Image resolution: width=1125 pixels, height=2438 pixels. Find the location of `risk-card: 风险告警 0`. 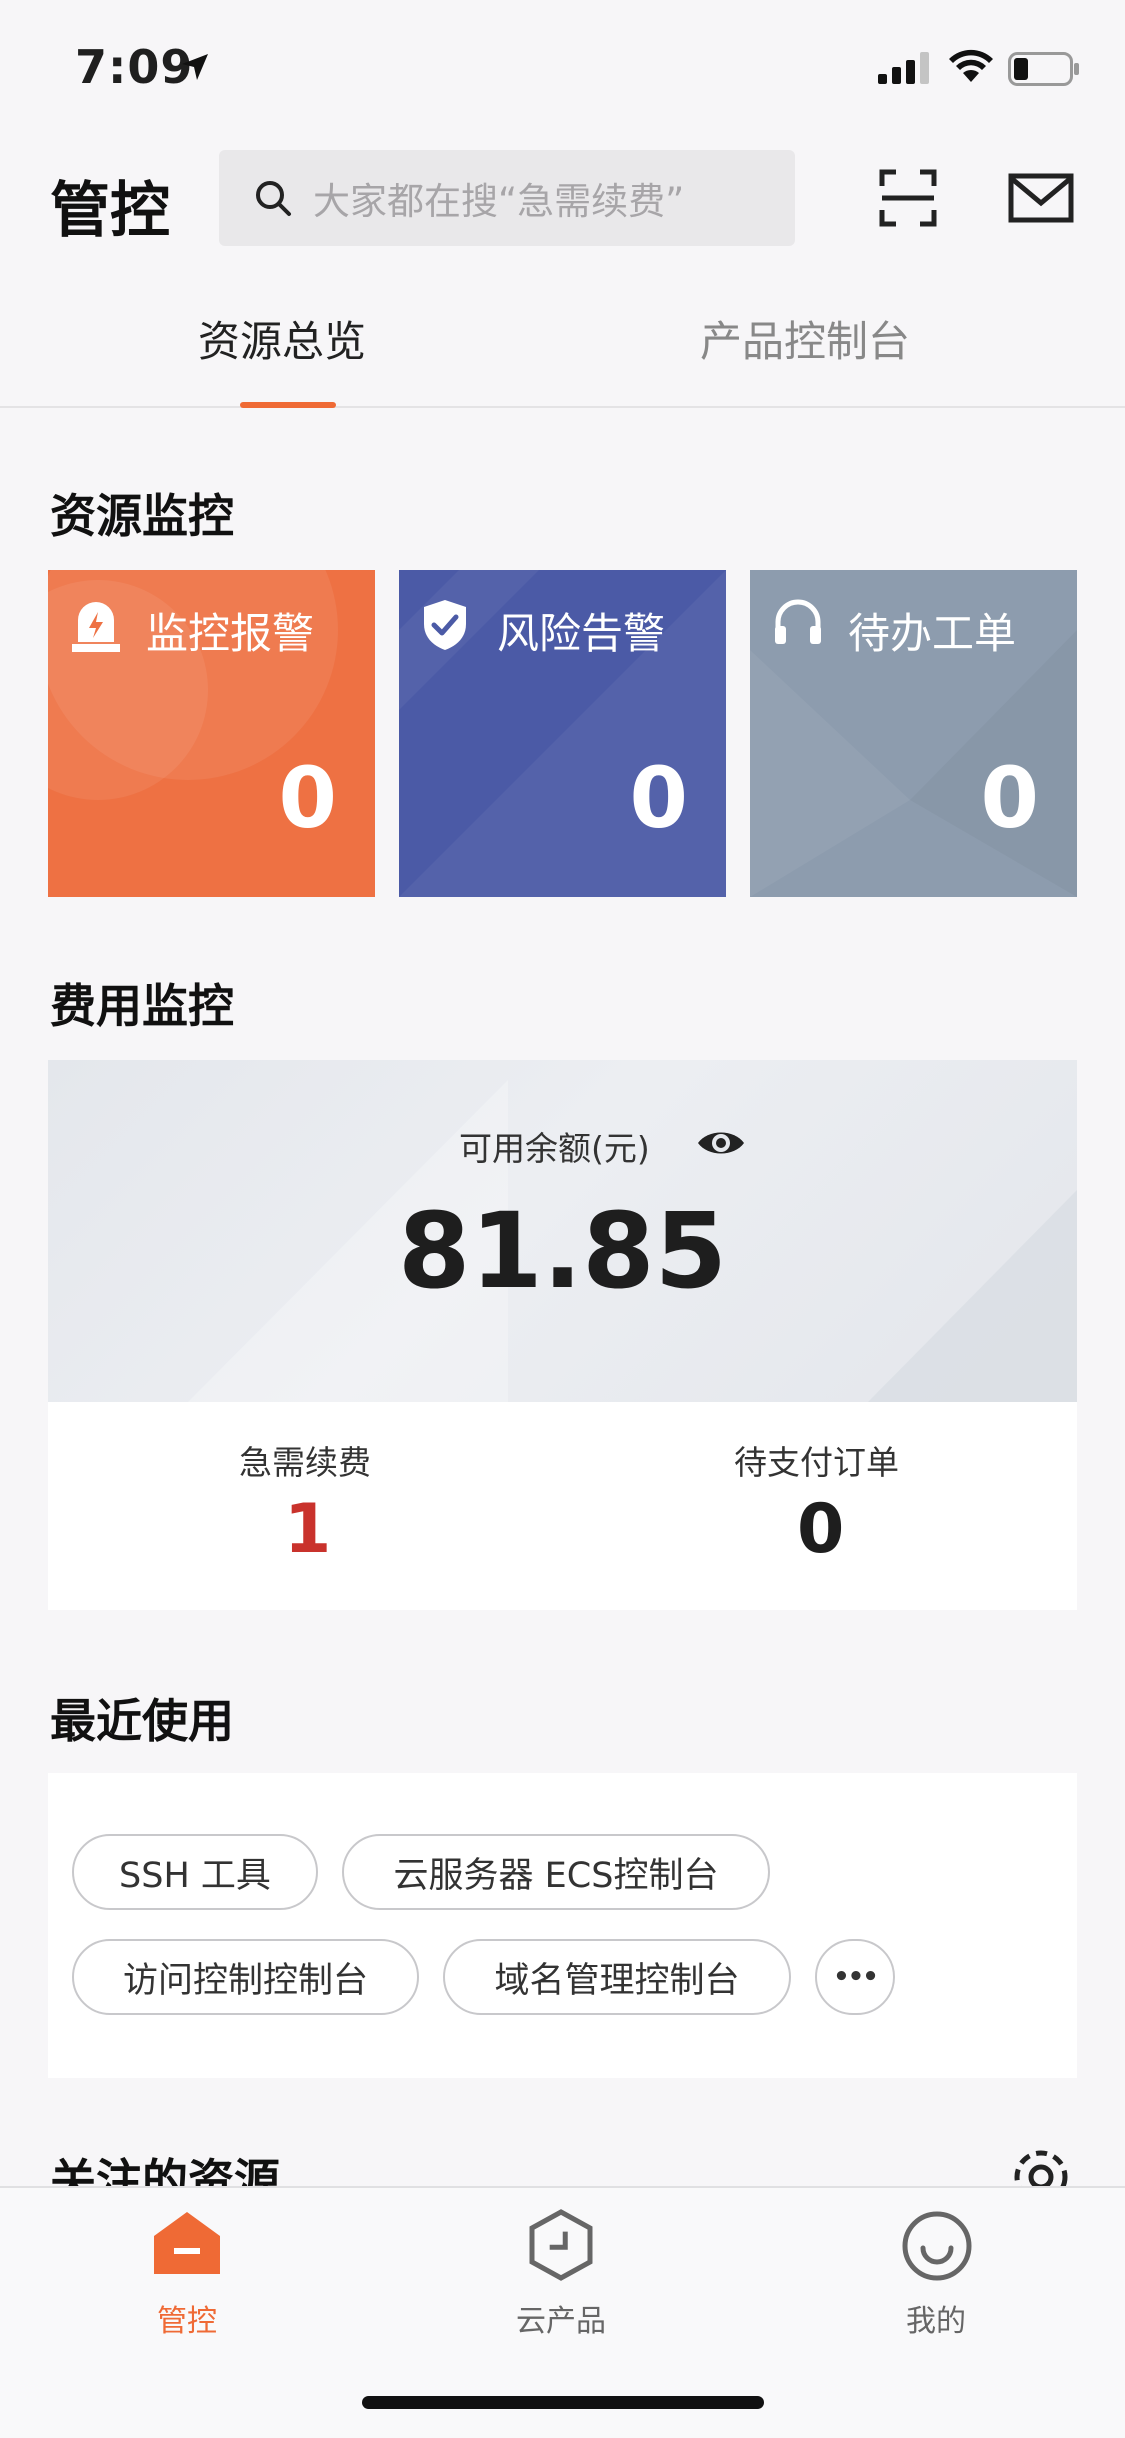

risk-card: 风险告警 0 is located at coordinates (562, 733).